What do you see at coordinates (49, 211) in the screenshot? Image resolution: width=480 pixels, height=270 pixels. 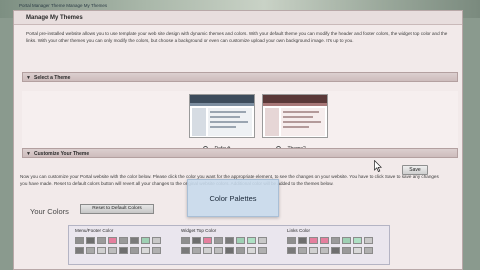 I see `your-colors-label: Your Colors` at bounding box center [49, 211].